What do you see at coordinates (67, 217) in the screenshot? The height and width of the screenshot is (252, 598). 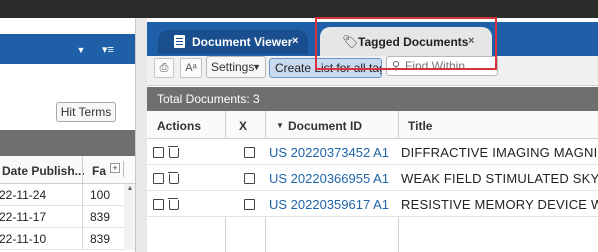 I see `table-row: 22-11-17 839` at bounding box center [67, 217].